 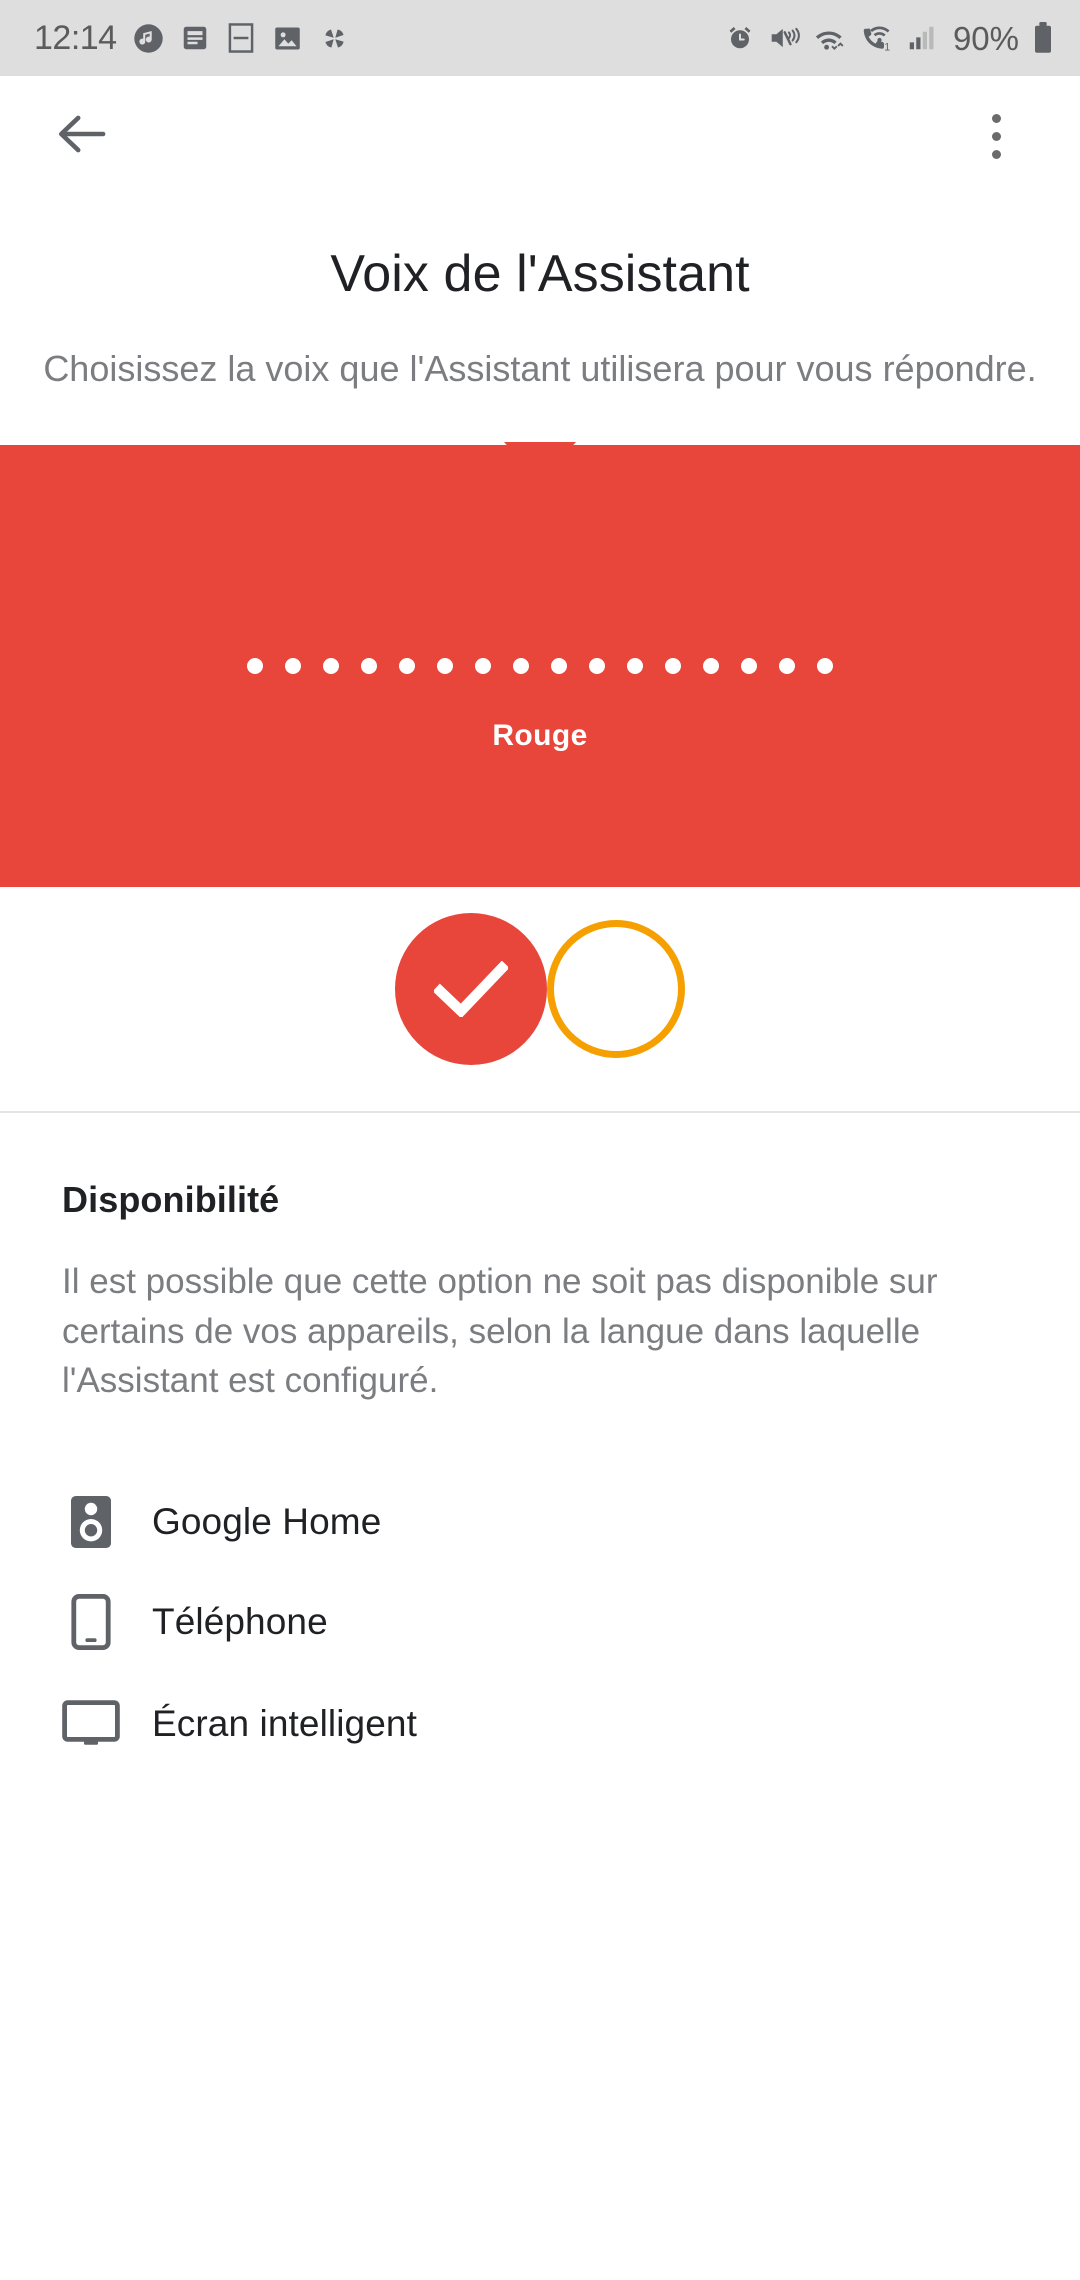 What do you see at coordinates (540, 736) in the screenshot?
I see `voice-name-label: Rouge` at bounding box center [540, 736].